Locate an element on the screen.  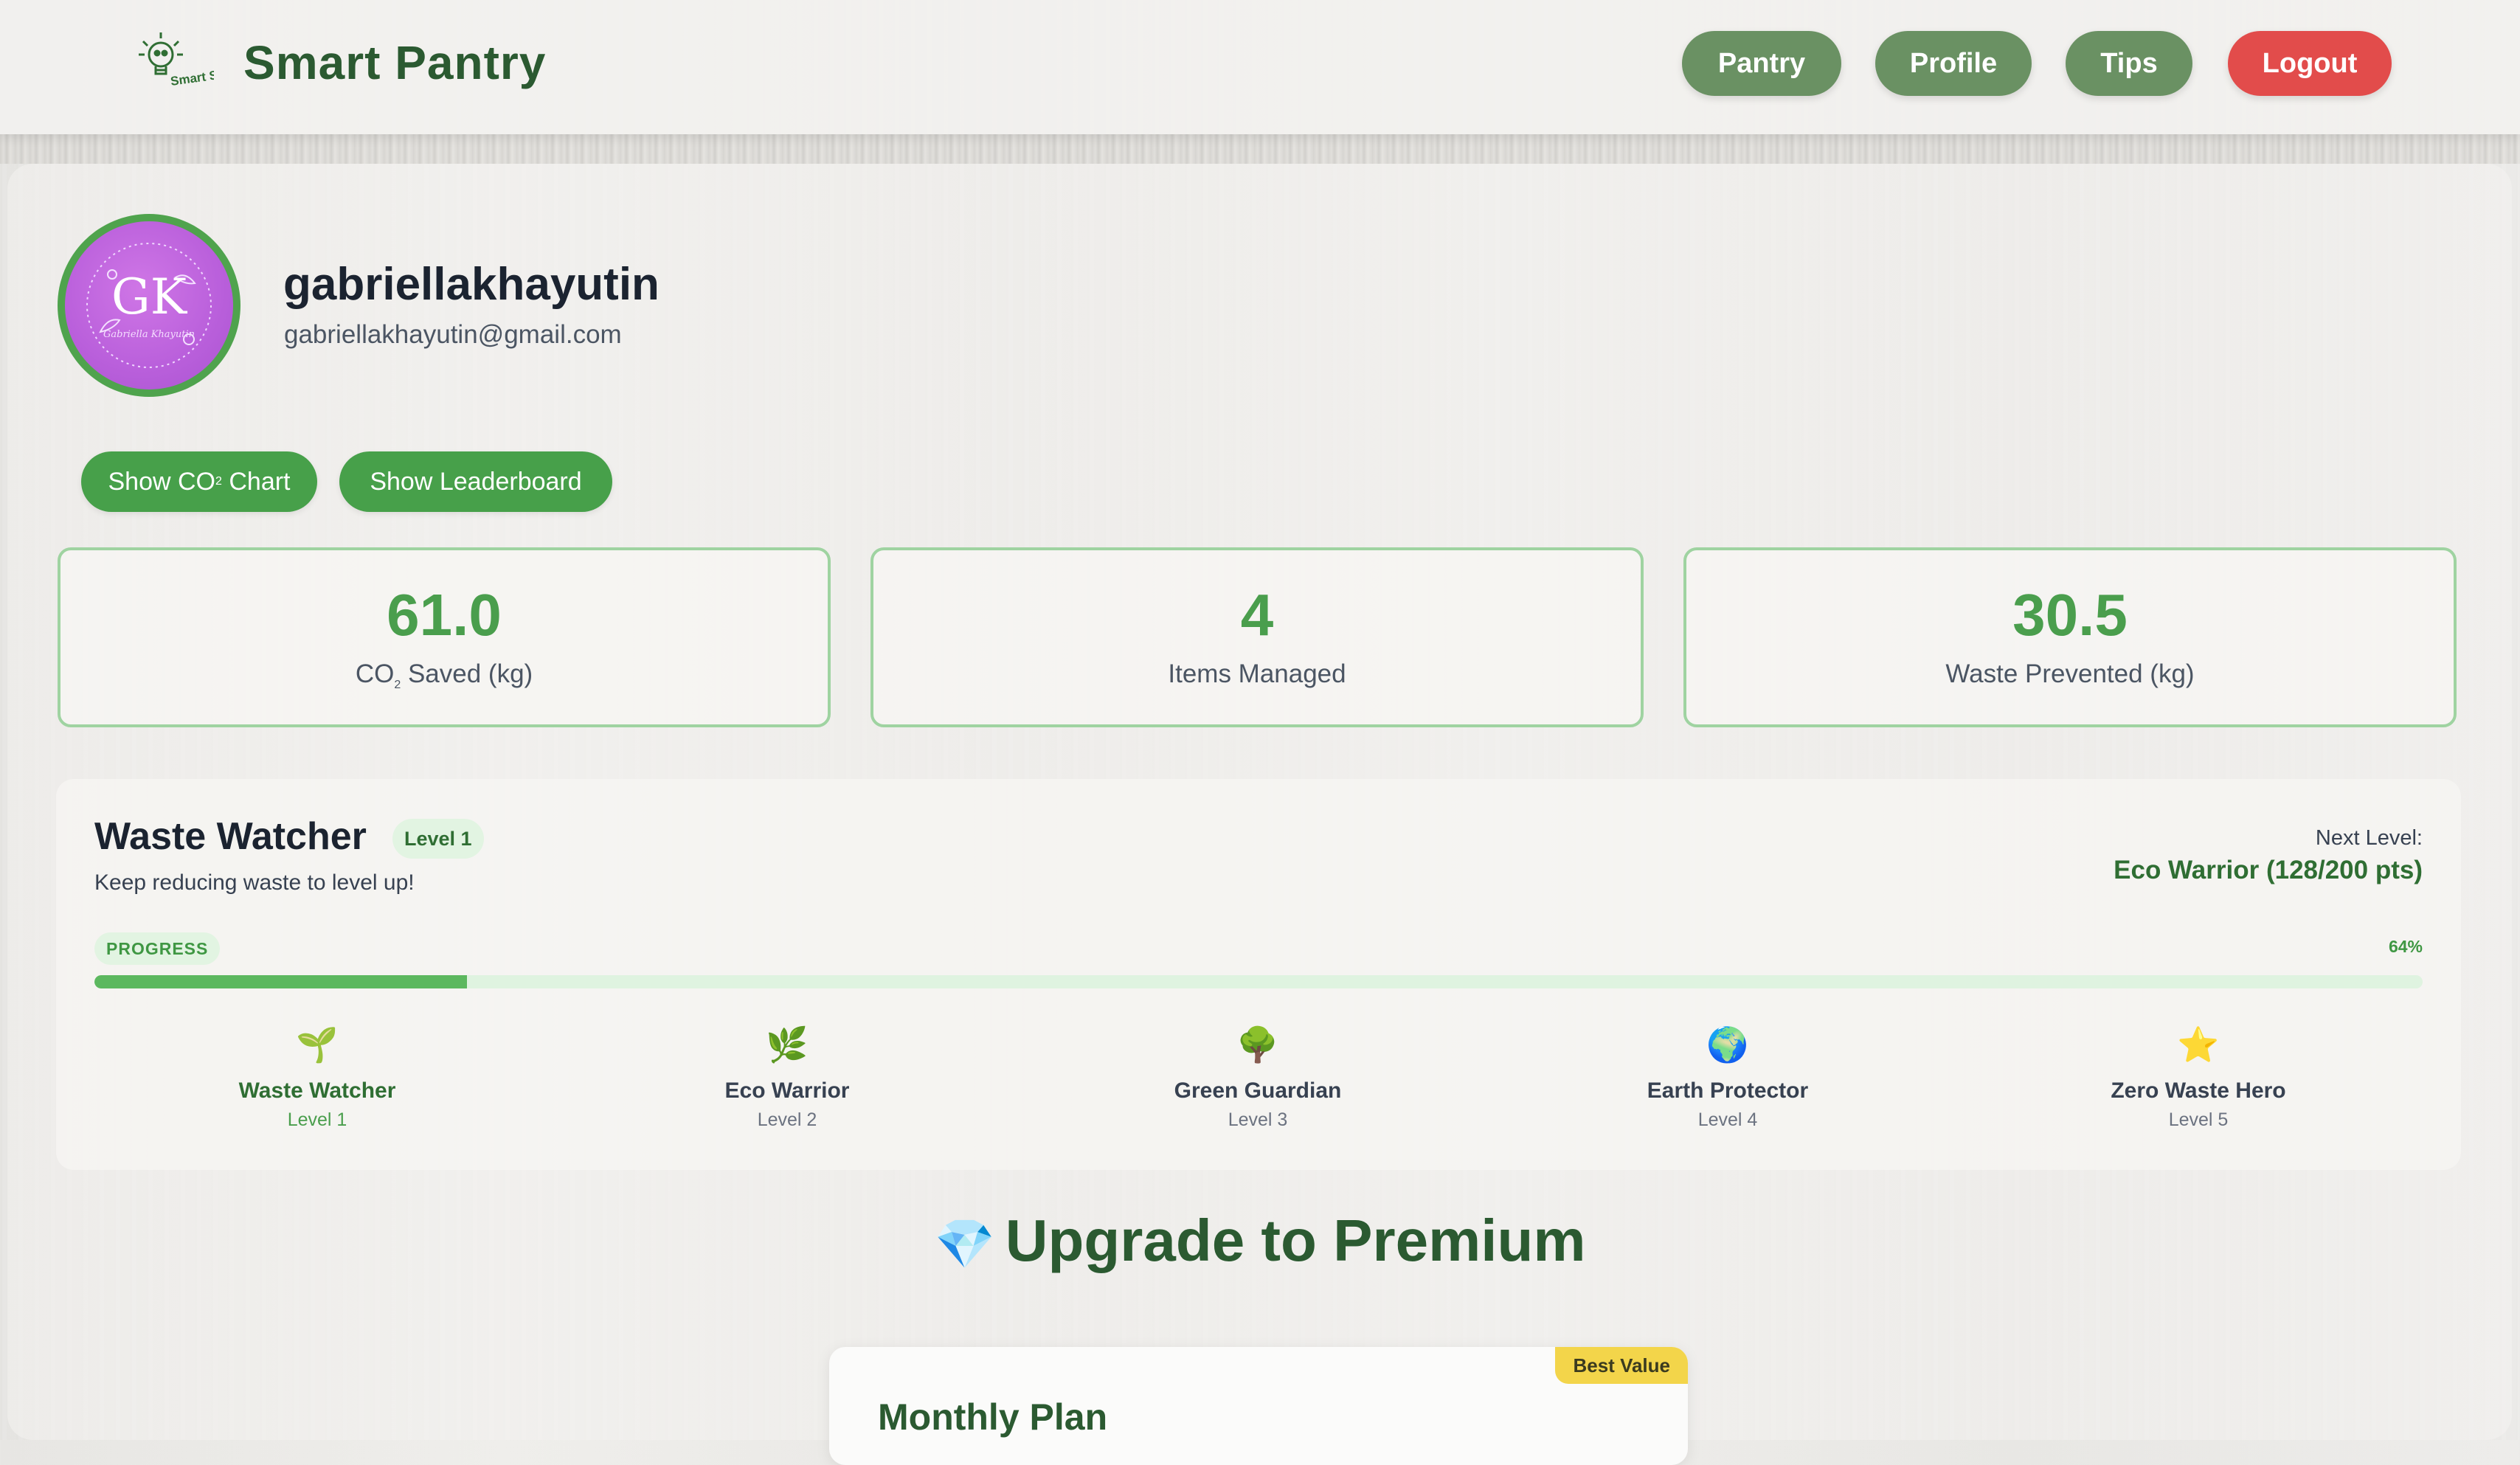
progress-bar-fill is located at coordinates (280, 981).